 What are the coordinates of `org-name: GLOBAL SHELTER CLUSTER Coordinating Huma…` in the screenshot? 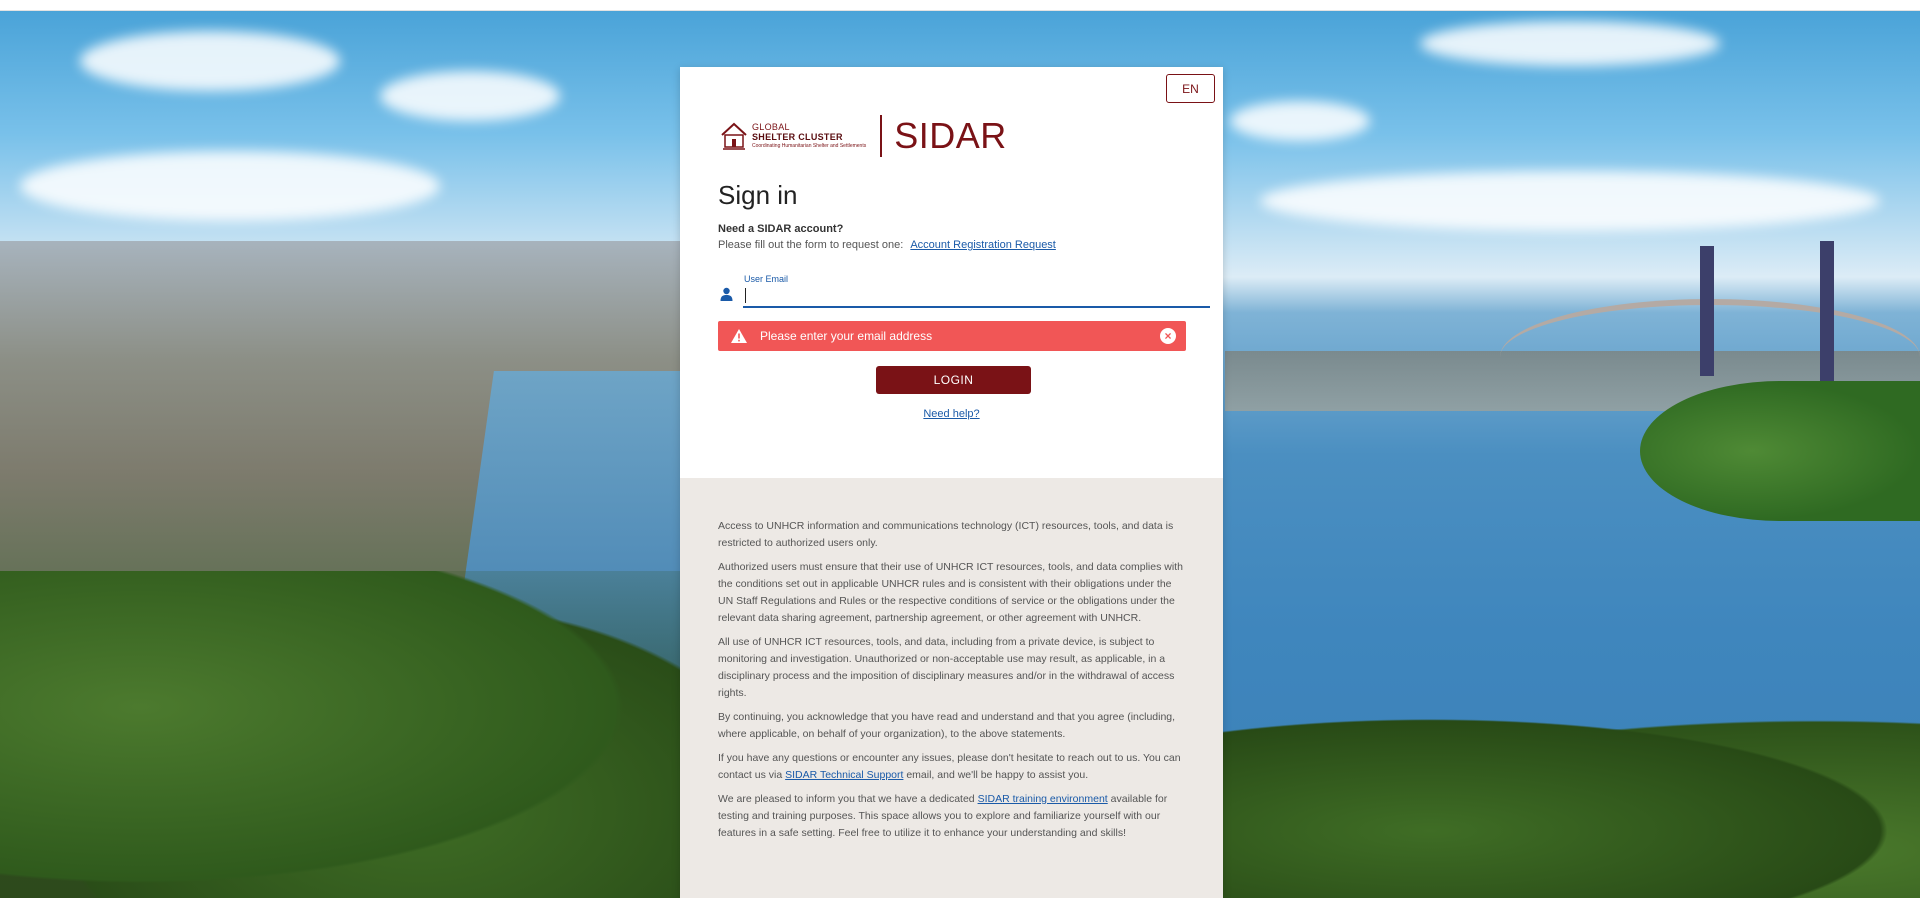 It's located at (809, 136).